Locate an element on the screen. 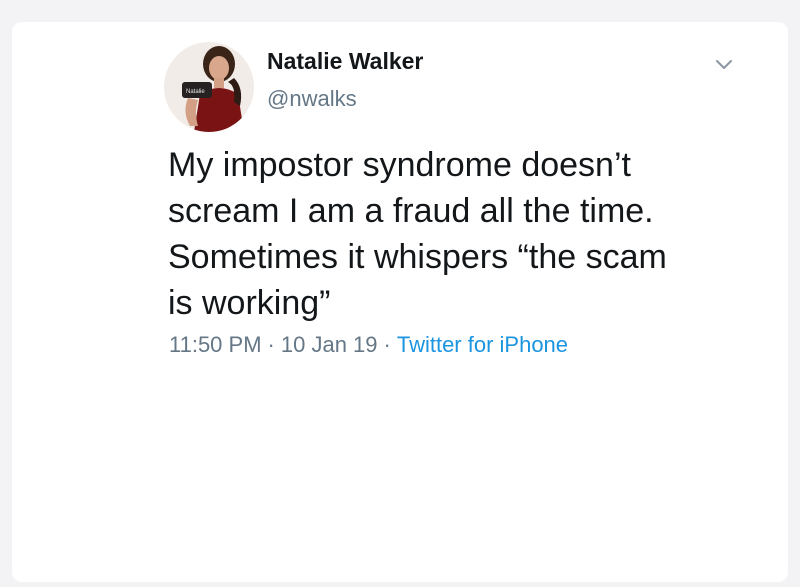  chevron-down-icon is located at coordinates (724, 64).